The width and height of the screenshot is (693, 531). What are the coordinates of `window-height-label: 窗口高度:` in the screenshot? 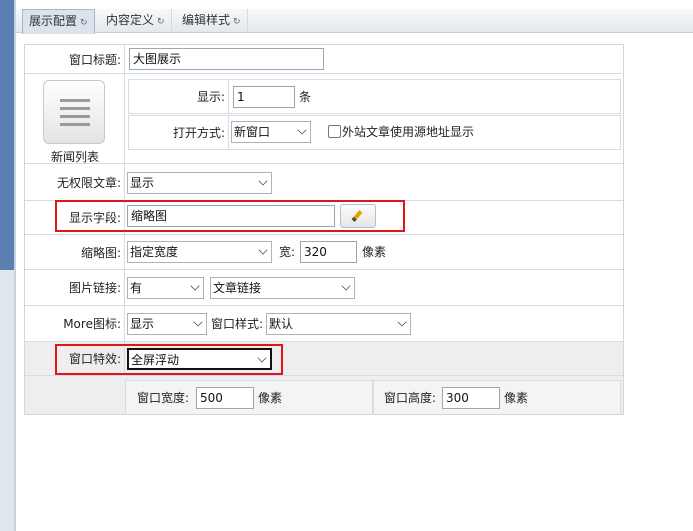 It's located at (410, 398).